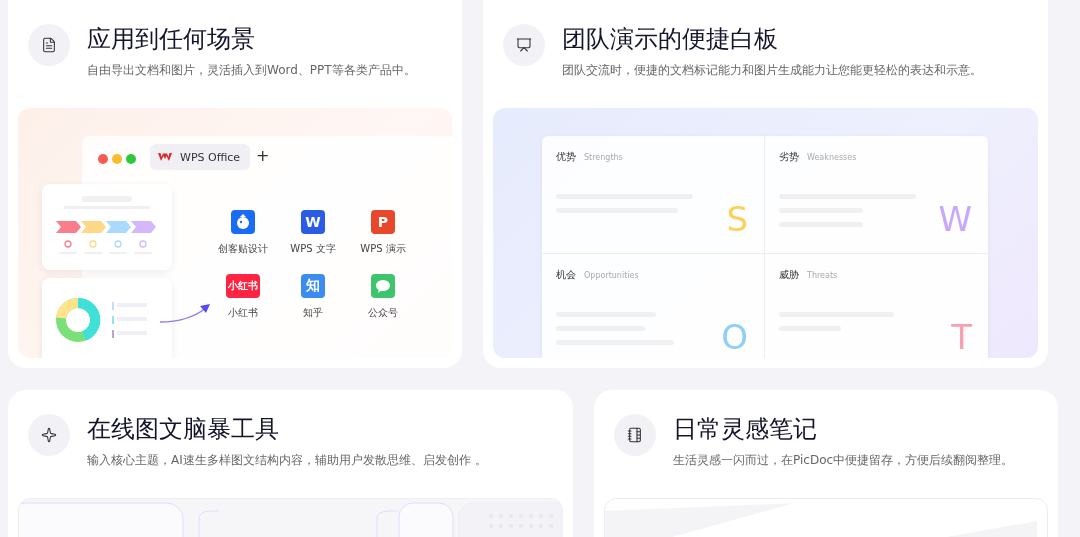  Describe the element at coordinates (243, 222) in the screenshot. I see `mascot-icon` at that location.